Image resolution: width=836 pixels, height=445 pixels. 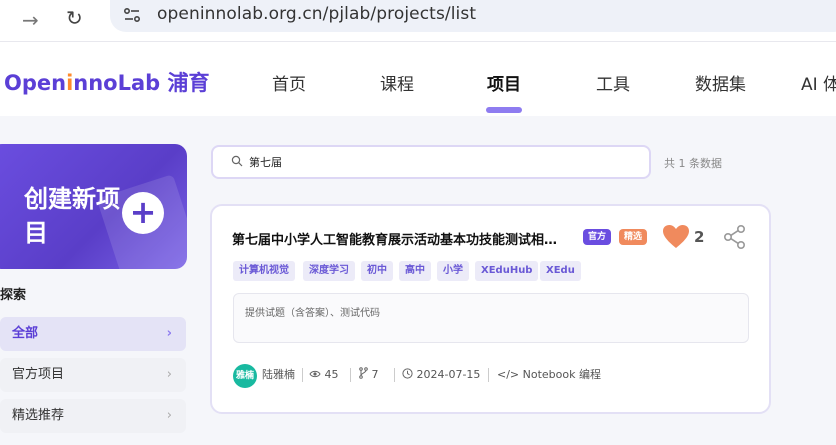 I want to click on nav-courses: 课程, so click(x=397, y=82).